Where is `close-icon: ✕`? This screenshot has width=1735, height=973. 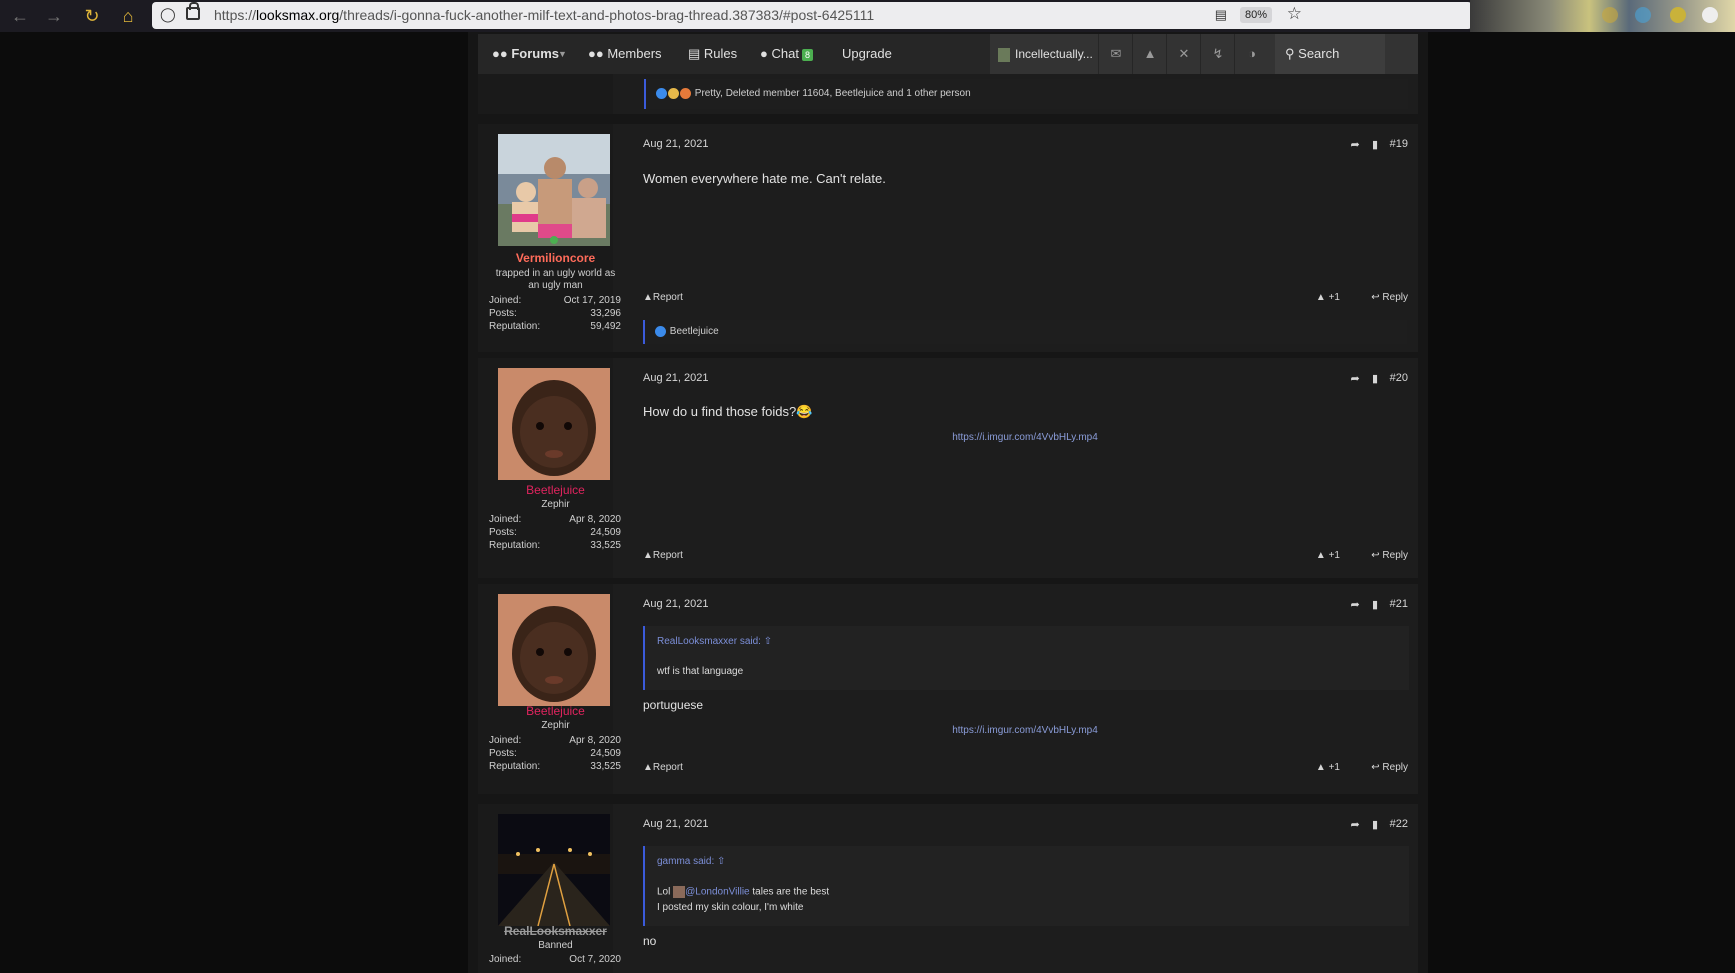 close-icon: ✕ is located at coordinates (1183, 54).